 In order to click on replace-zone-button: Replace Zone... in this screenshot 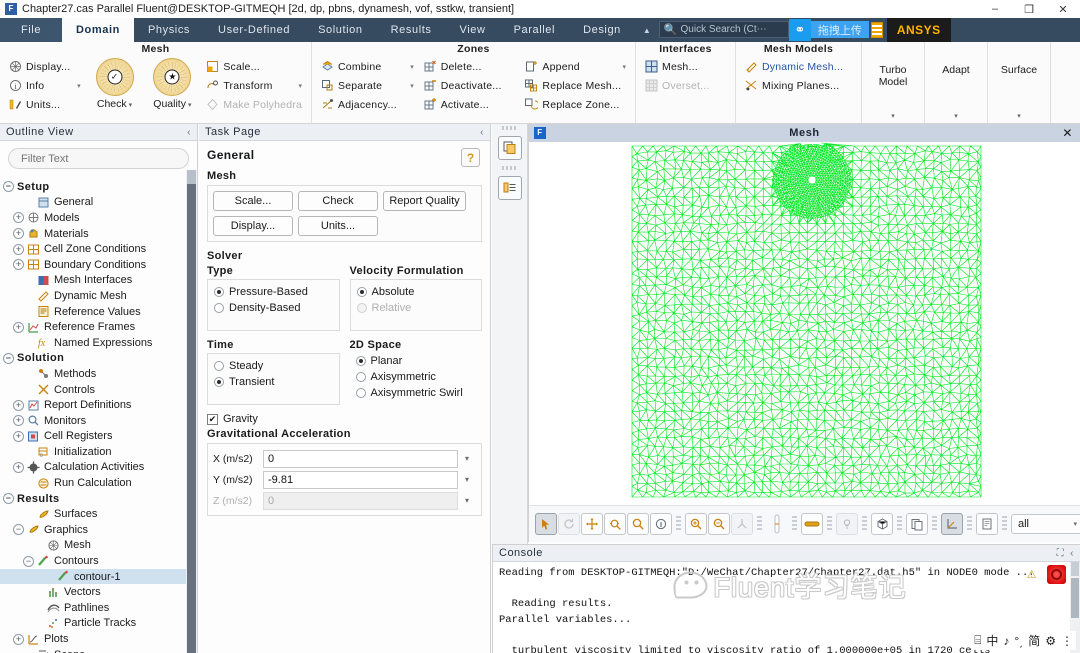, I will do `click(575, 104)`.